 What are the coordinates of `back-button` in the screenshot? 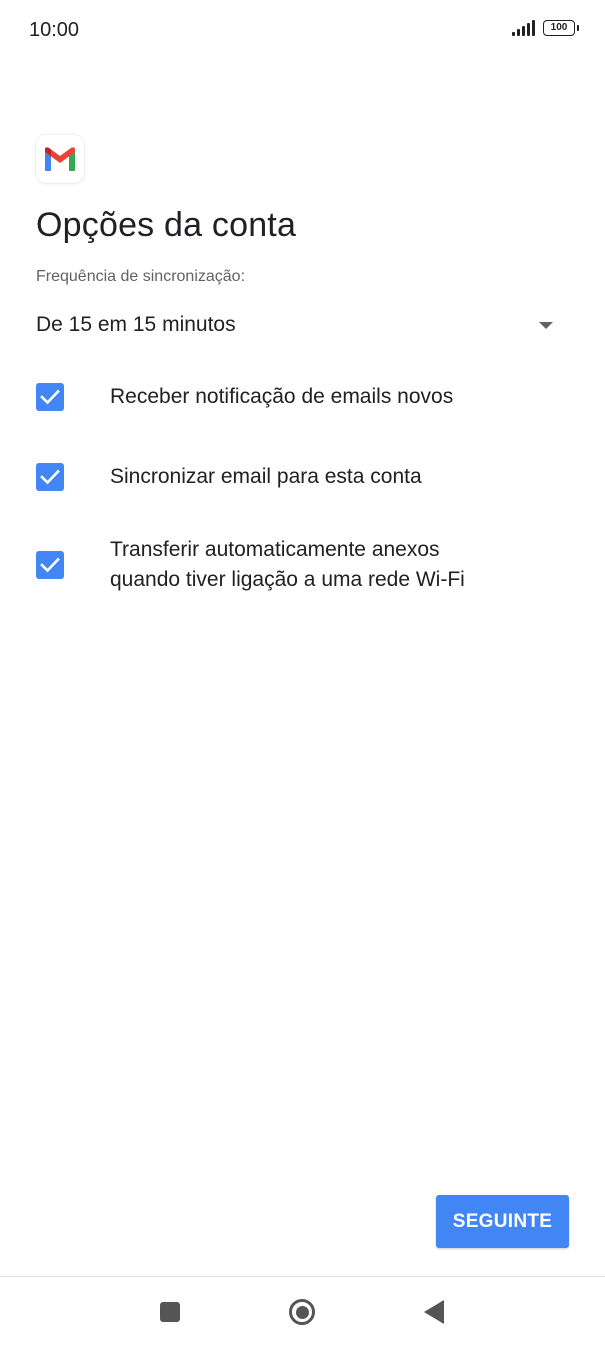 It's located at (434, 1312).